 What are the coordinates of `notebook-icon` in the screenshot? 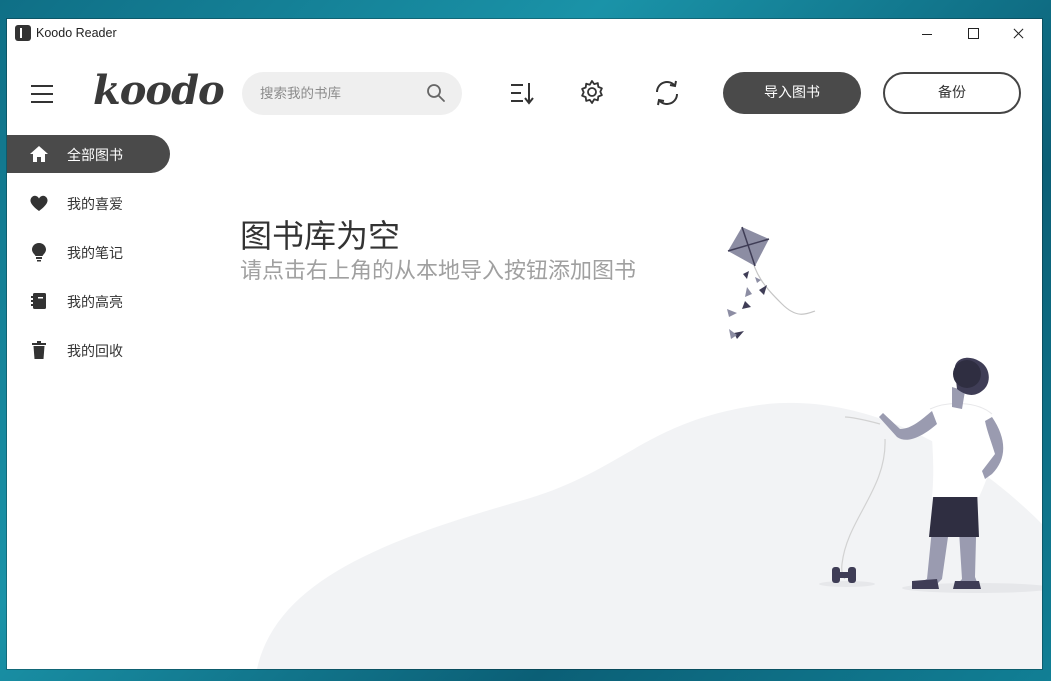 It's located at (38, 301).